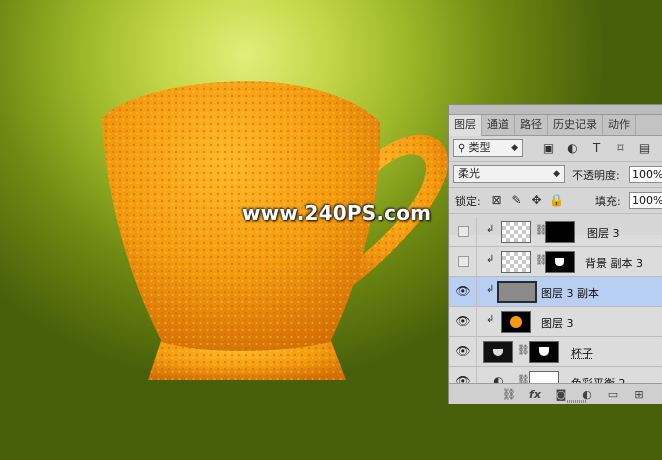 The width and height of the screenshot is (662, 460). I want to click on layers-bottom-toolbar: ⛓ fx ◙ ◐ ▭ ⊞, so click(555, 393).